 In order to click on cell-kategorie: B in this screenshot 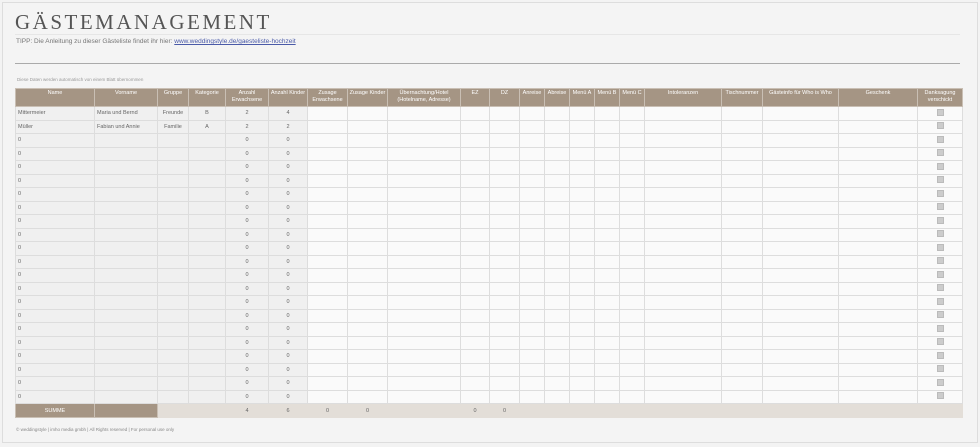, I will do `click(207, 113)`.